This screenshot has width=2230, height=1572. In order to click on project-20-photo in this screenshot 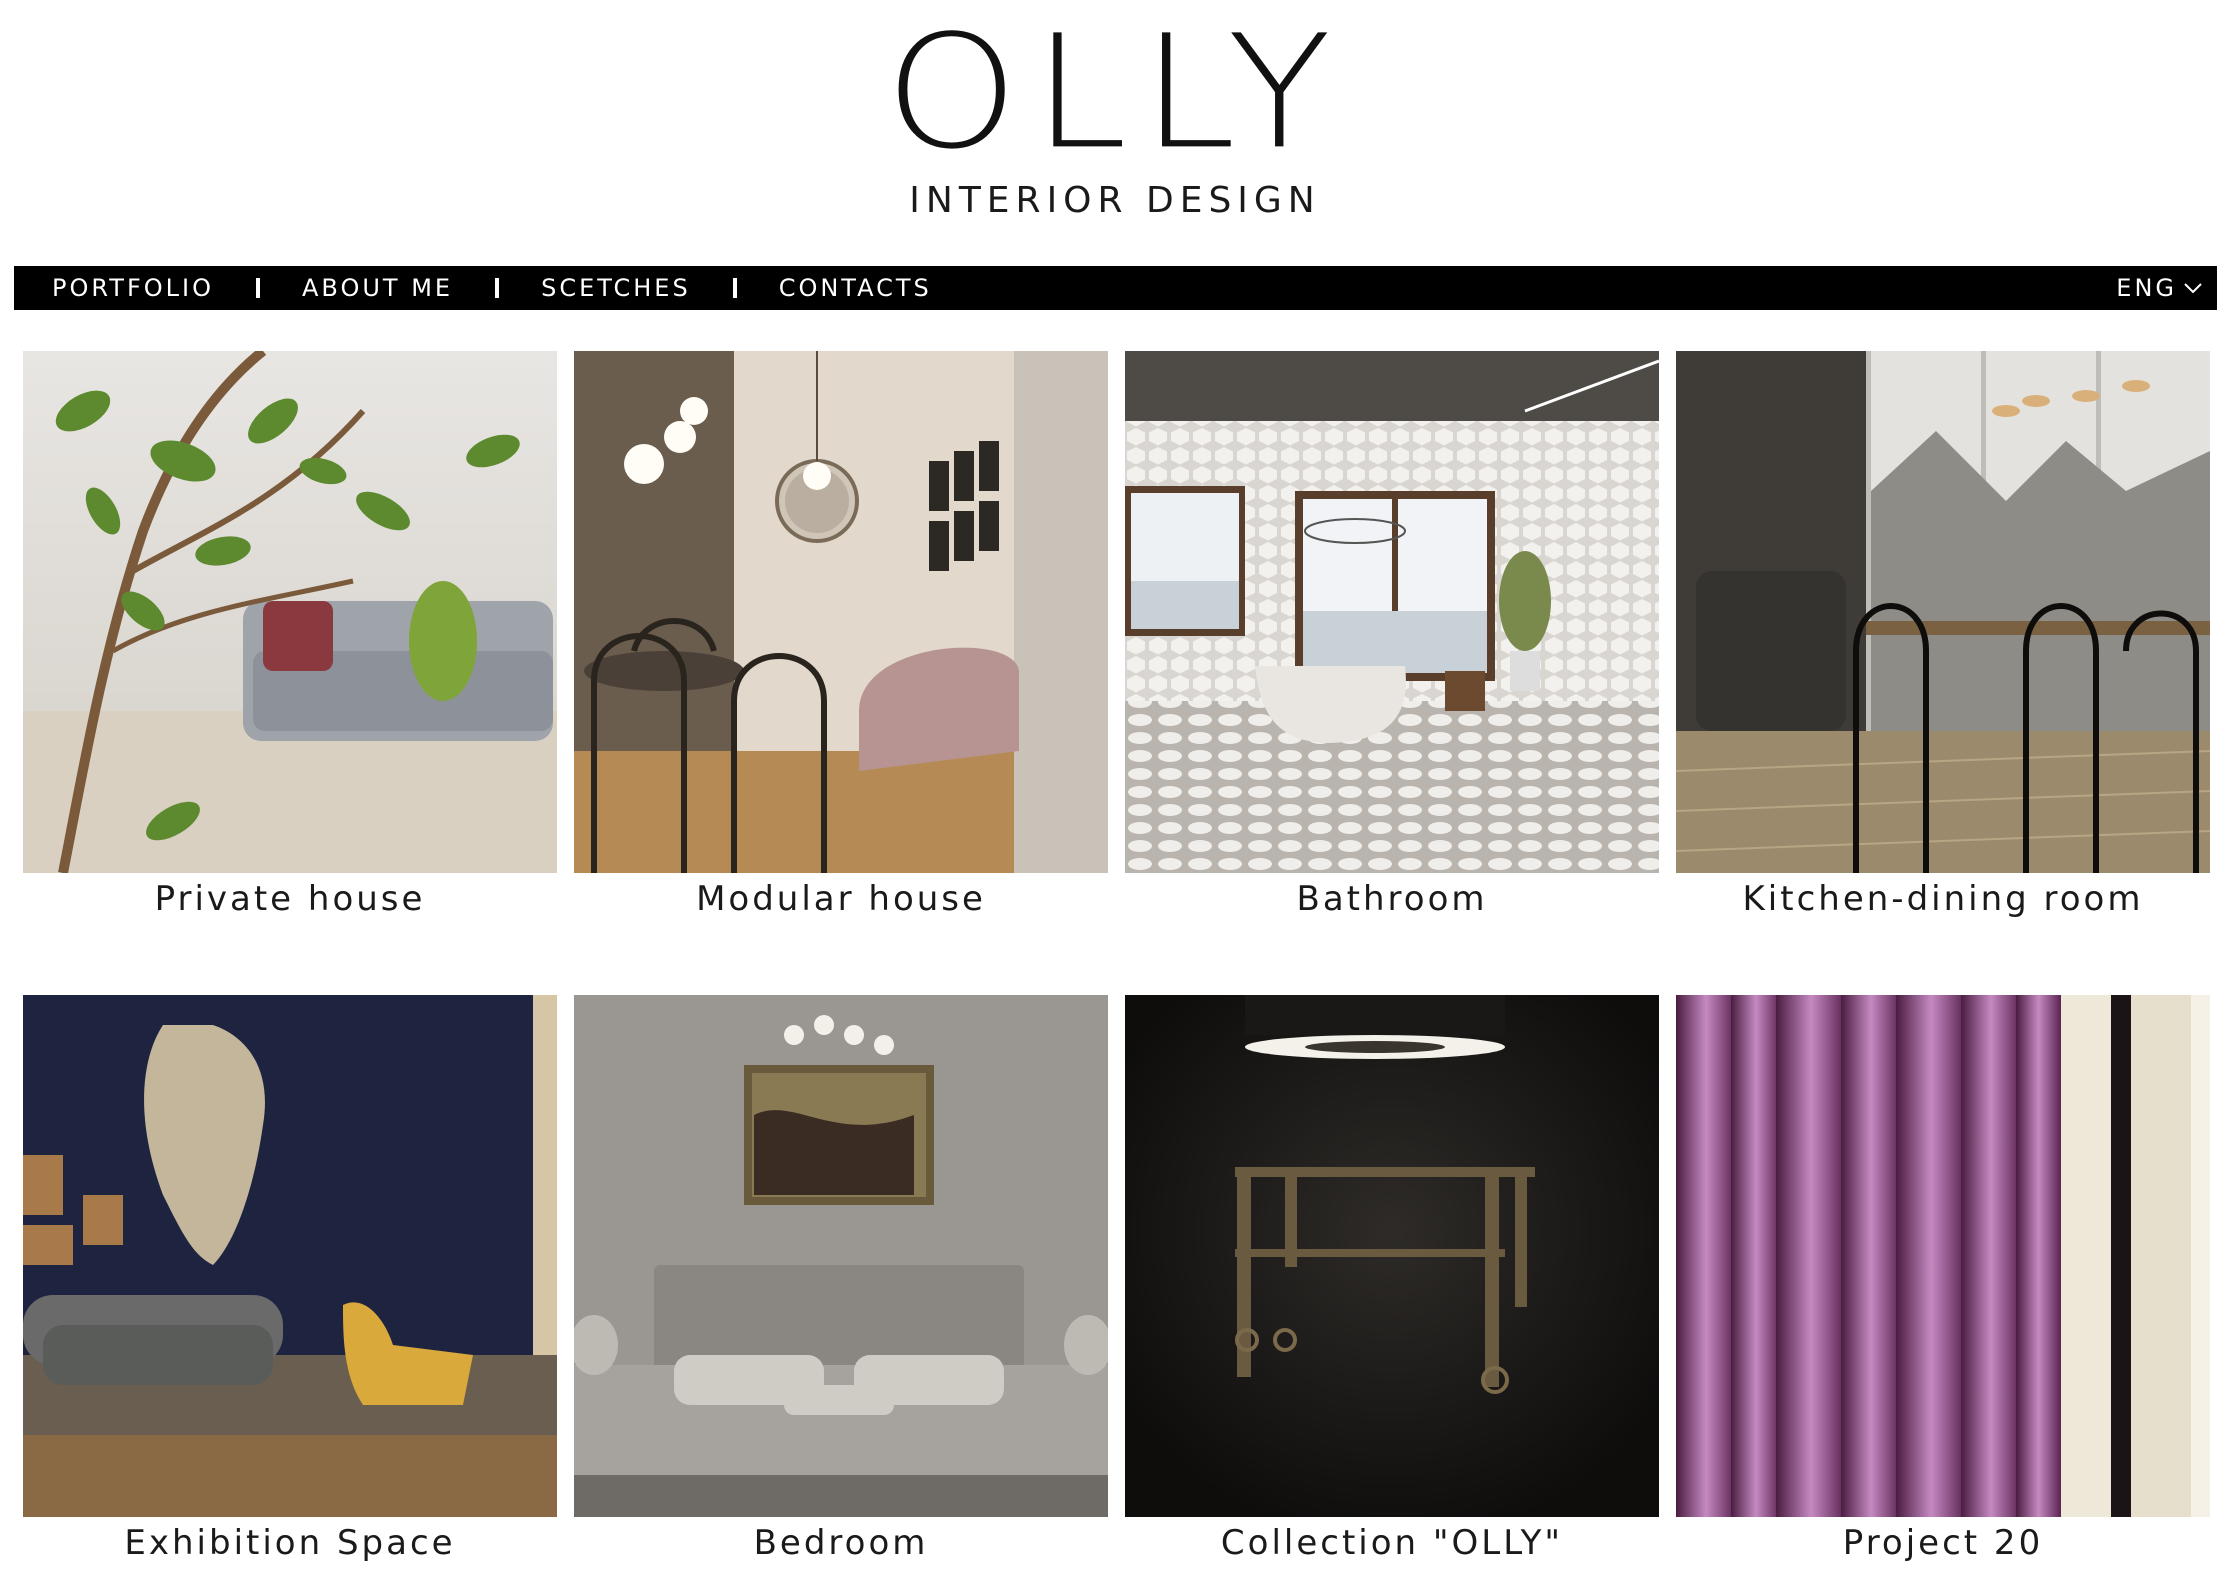, I will do `click(1943, 1256)`.